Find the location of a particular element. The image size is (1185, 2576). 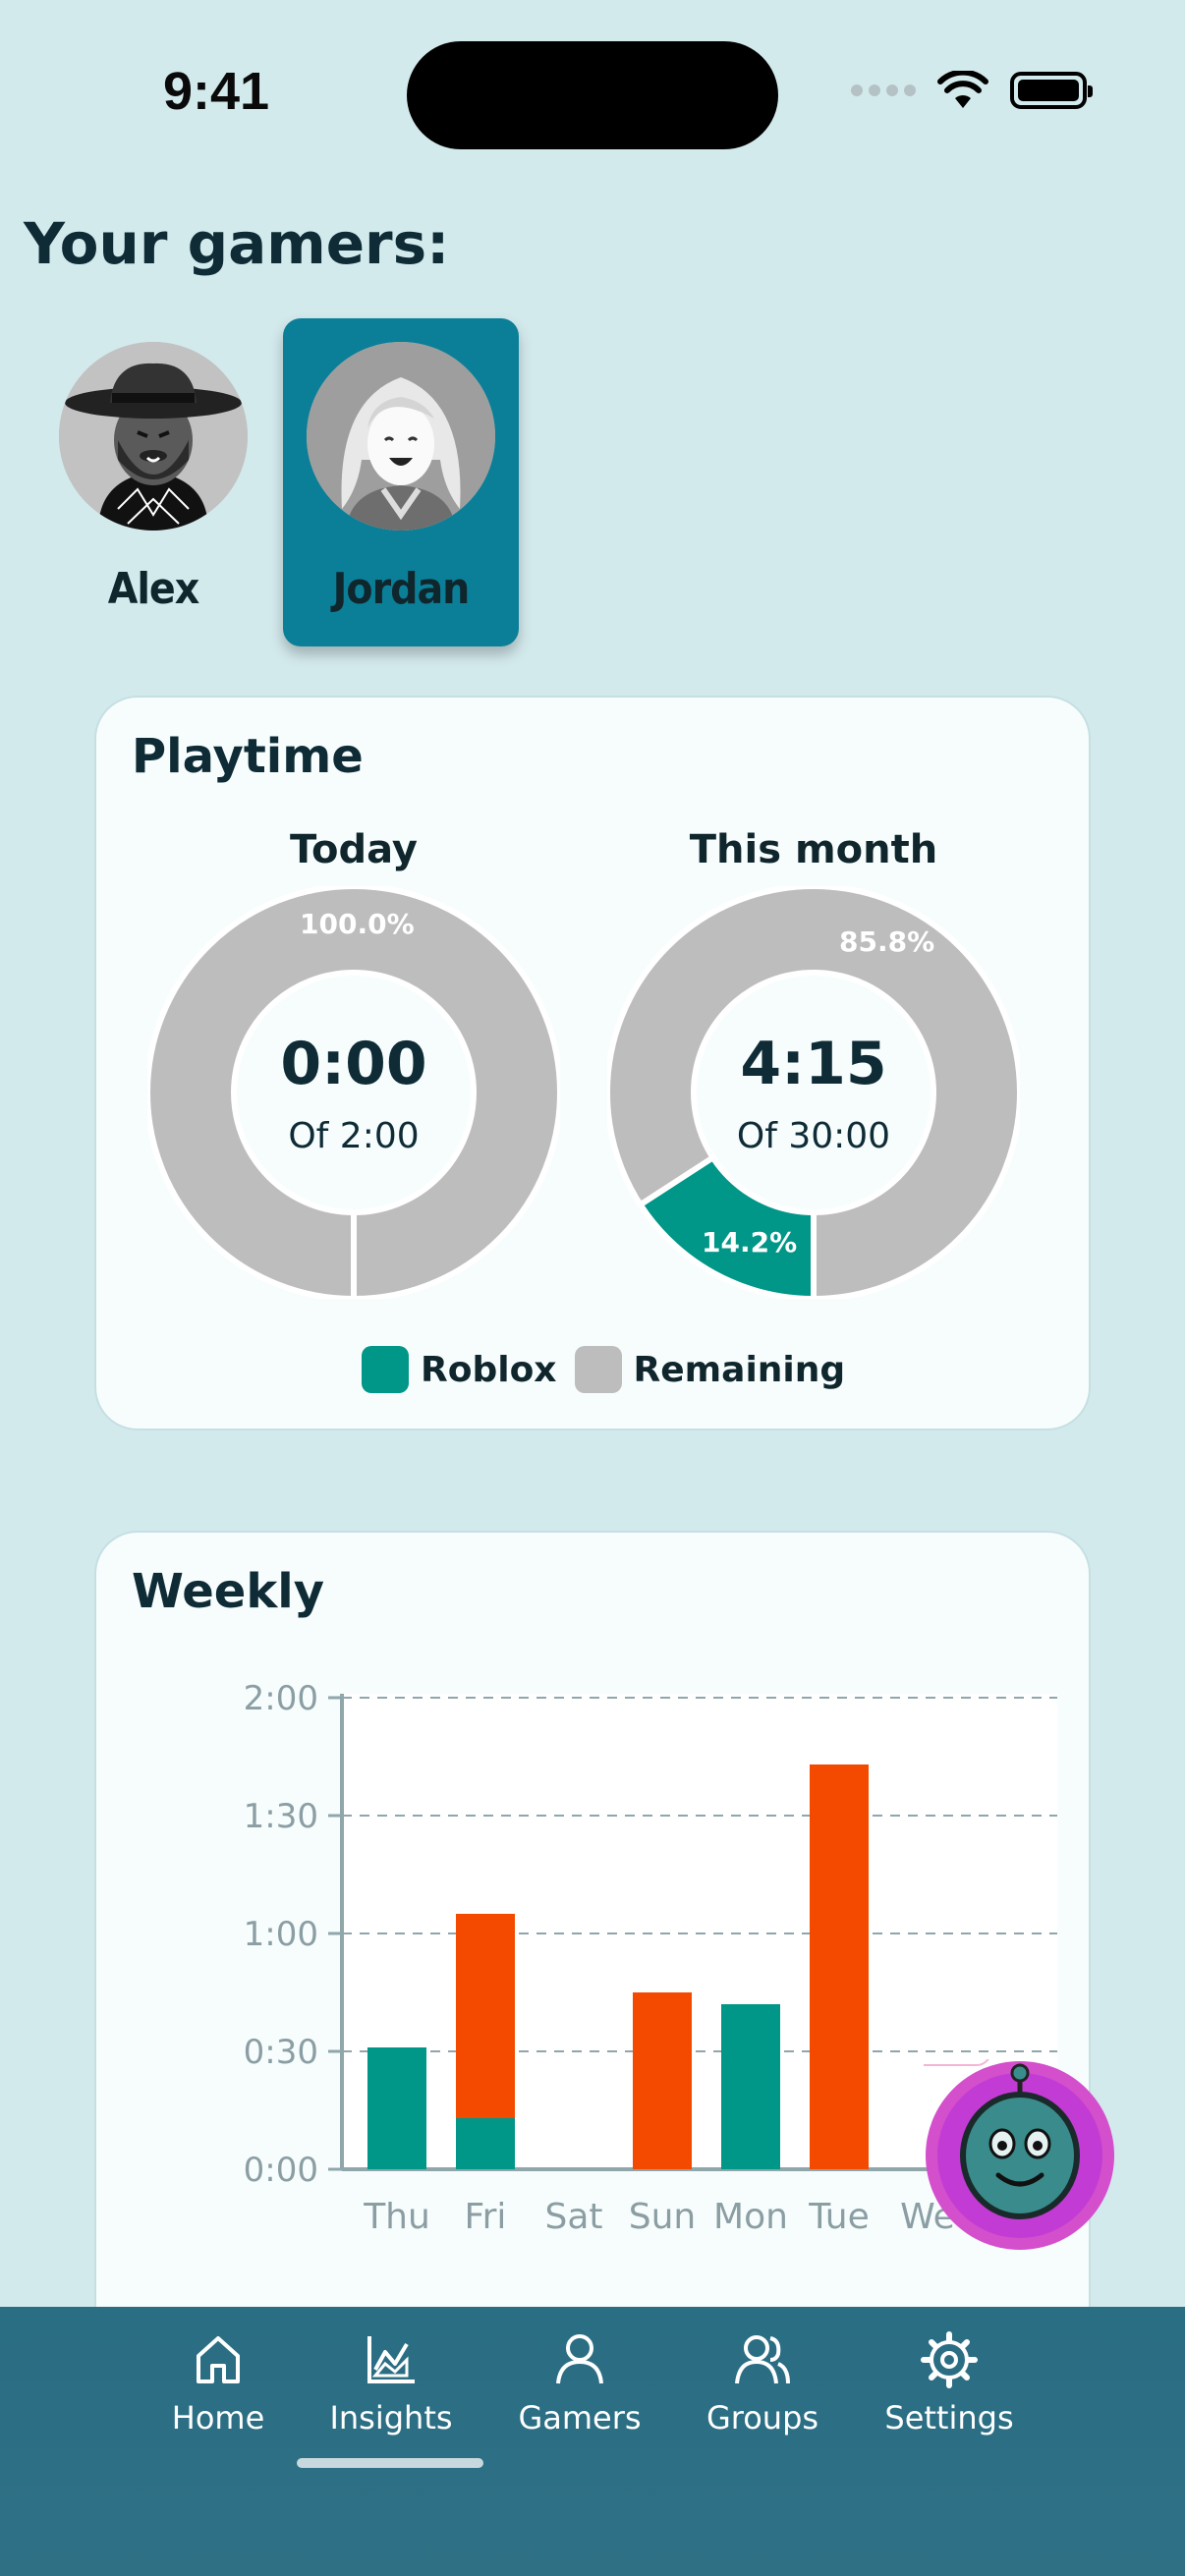

x-tick-label: Mon is located at coordinates (751, 2217).